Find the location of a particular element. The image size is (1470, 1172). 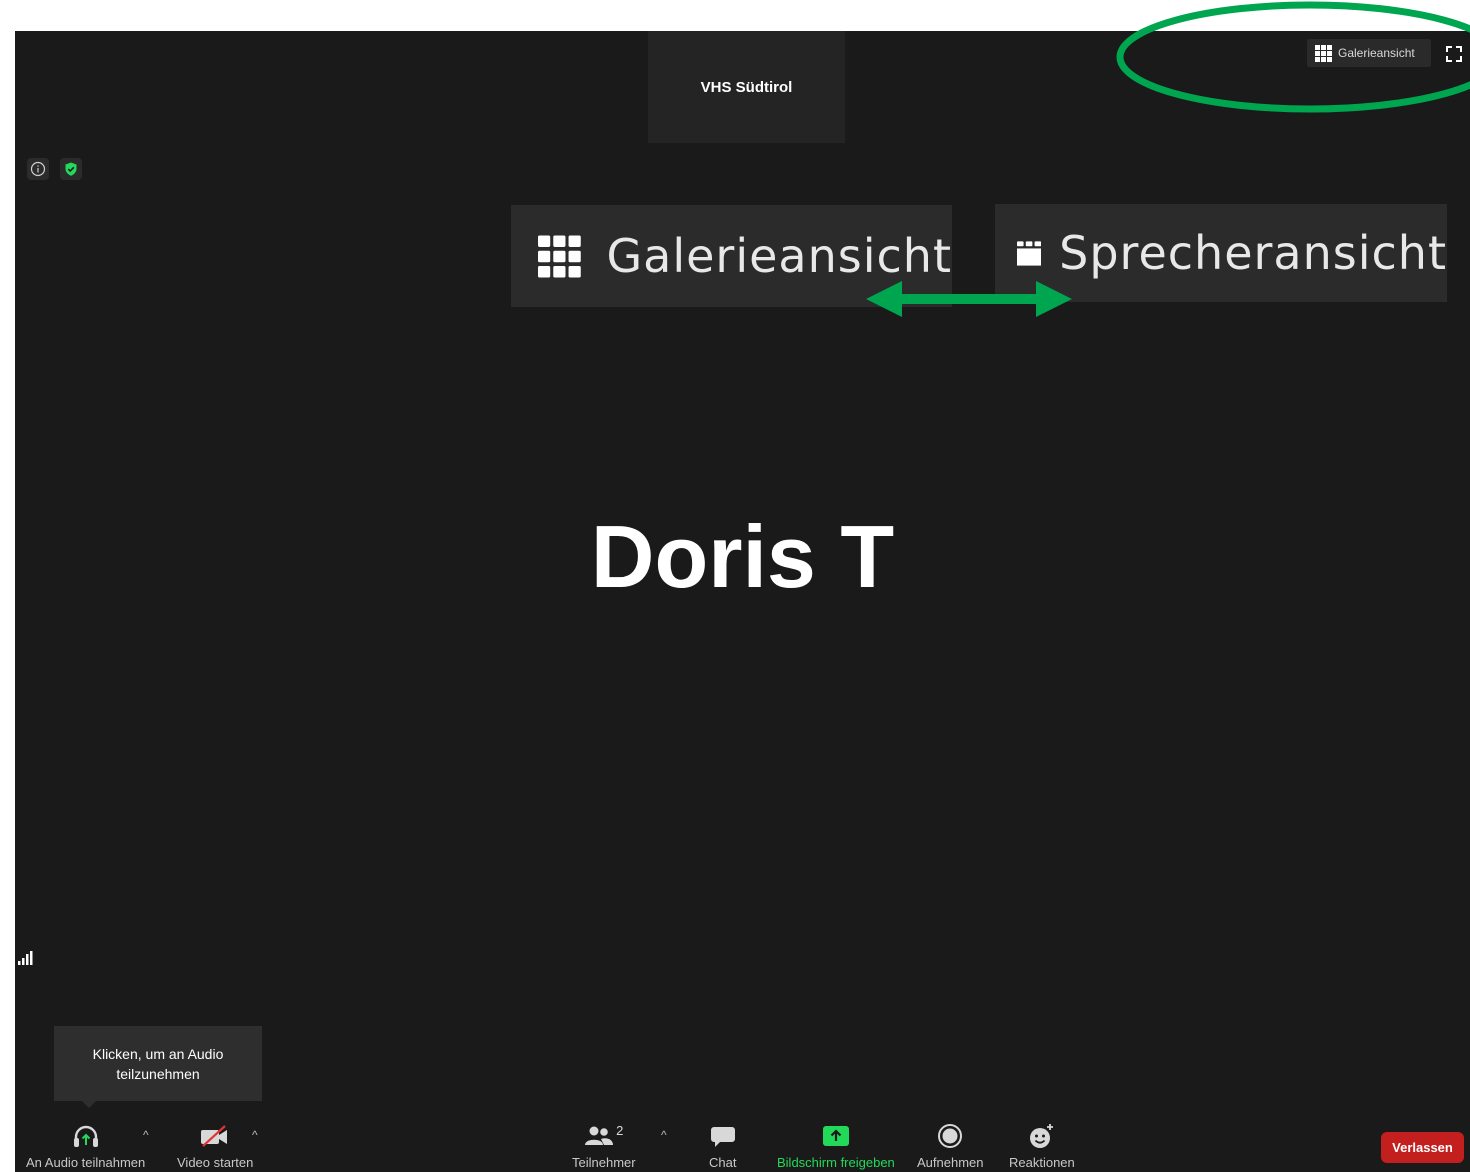

join-audio-button: An Audio teilnahmen is located at coordinates (85, 1146).